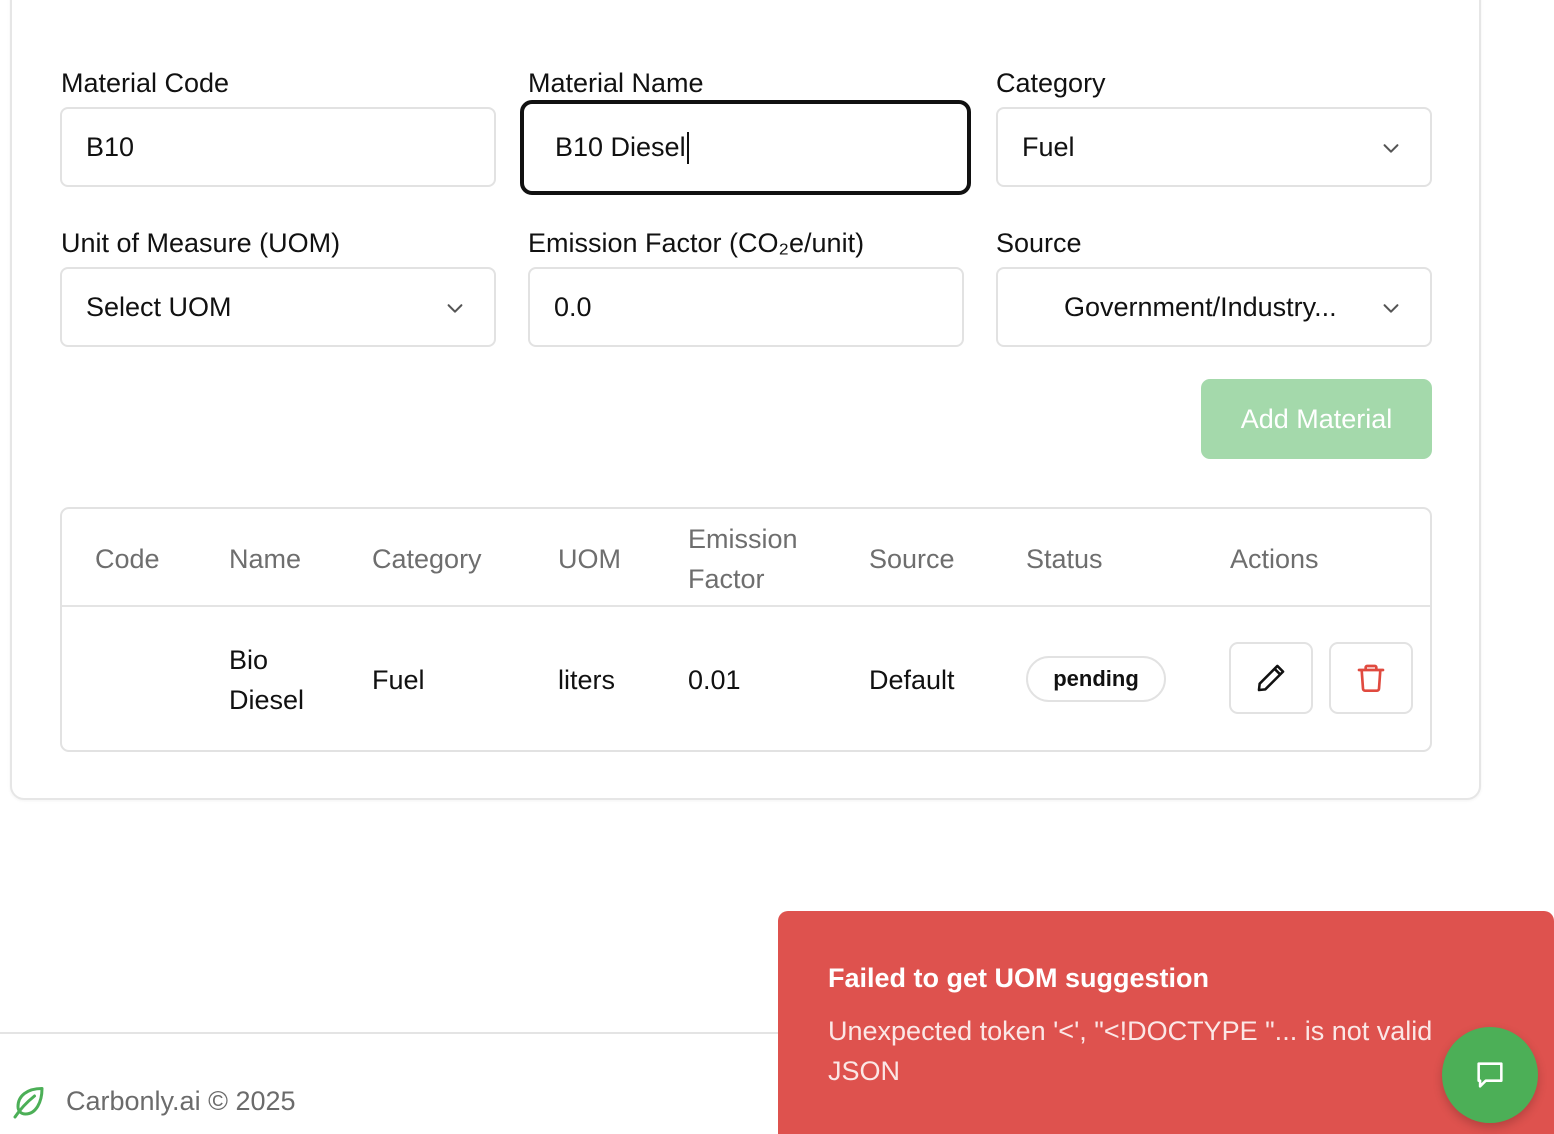 This screenshot has height=1134, width=1554. Describe the element at coordinates (620, 147) in the screenshot. I see `material-name-value: B10 Diesel` at that location.